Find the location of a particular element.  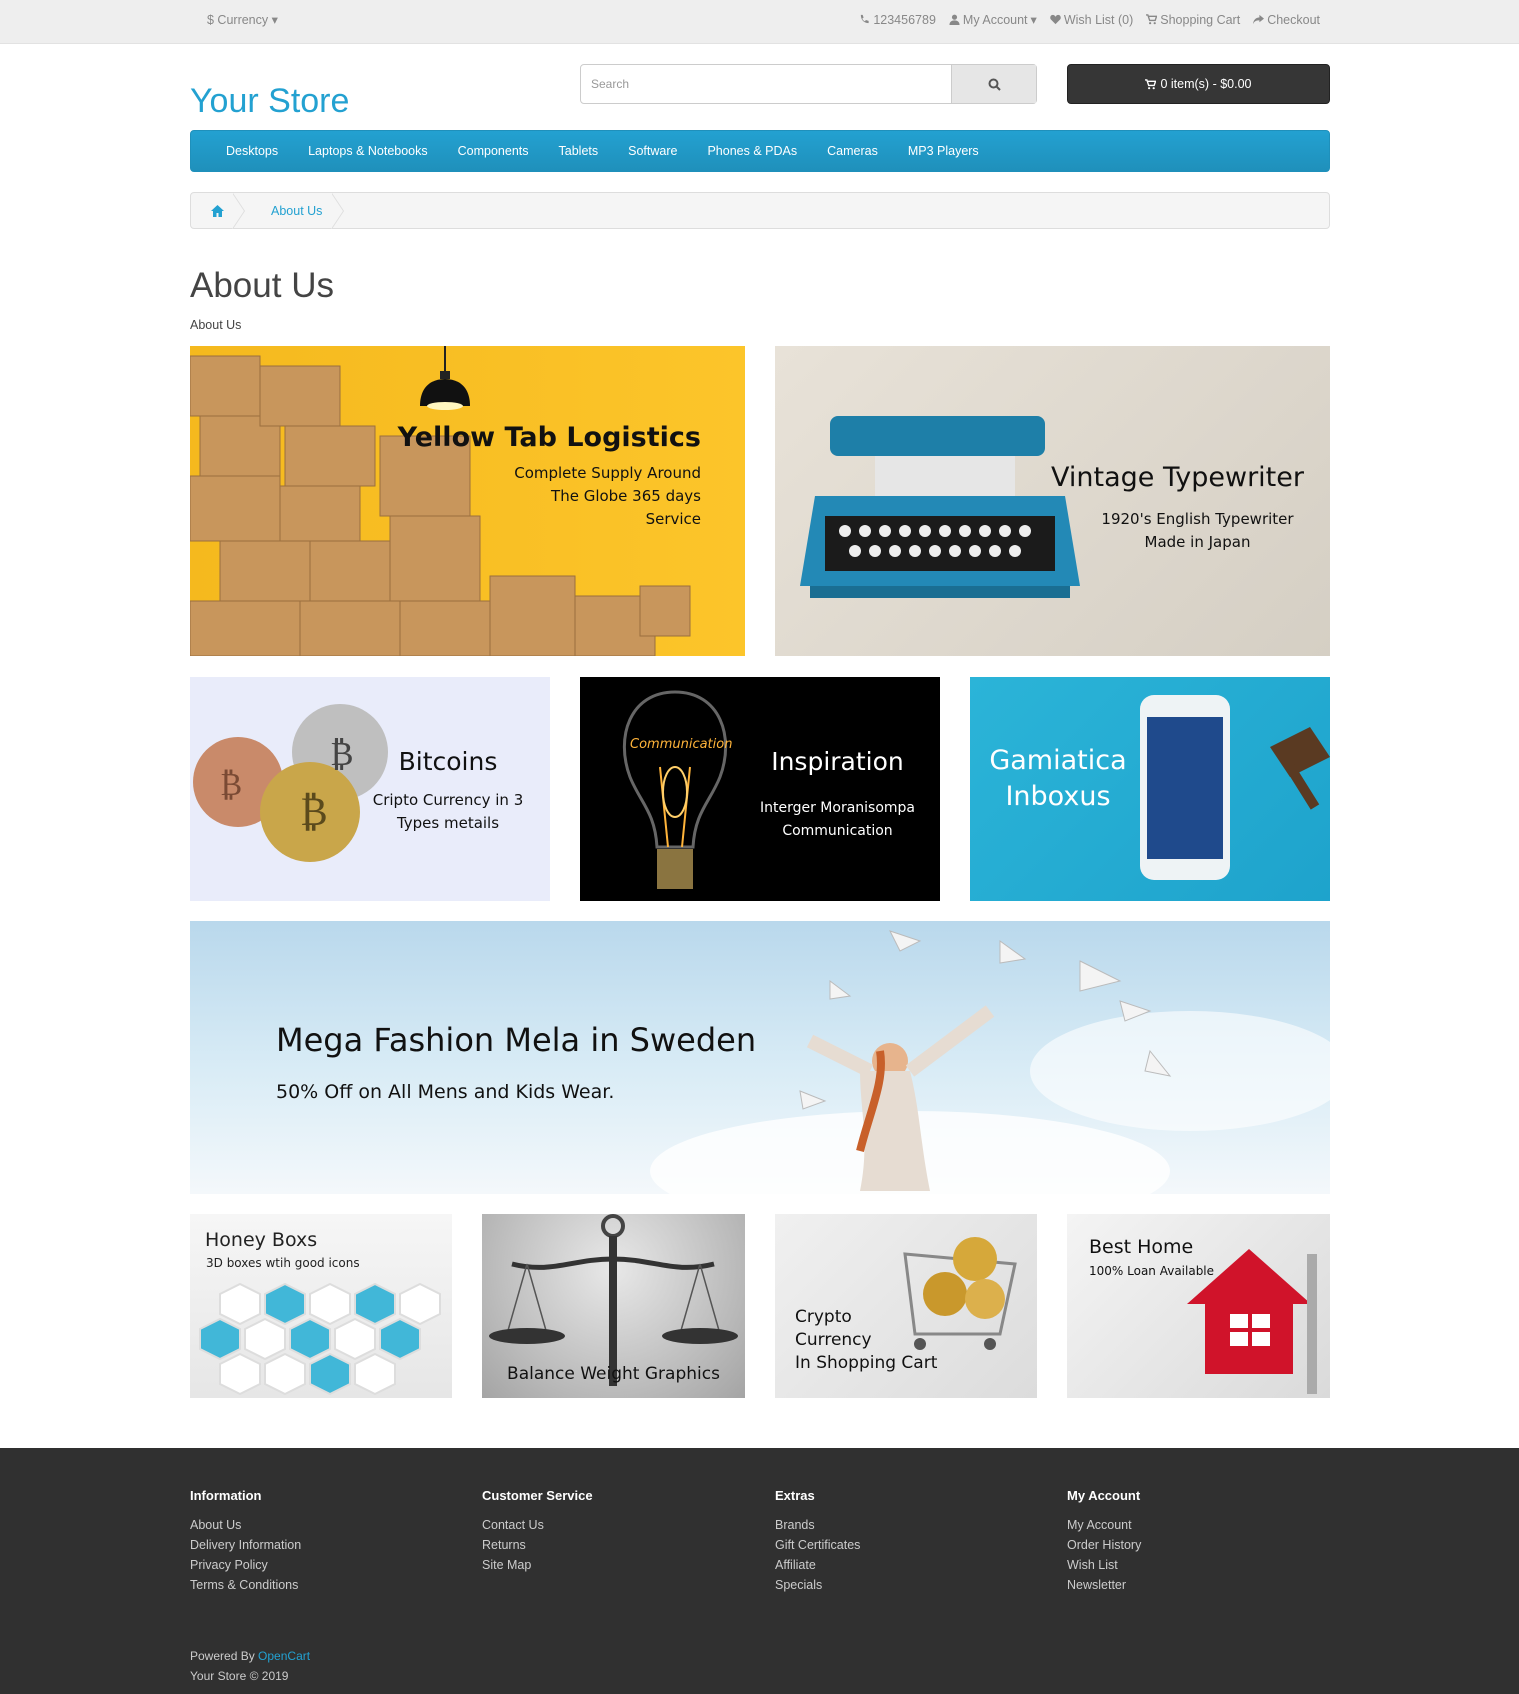

banner-title: Yellow Tab Logistics is located at coordinates (549, 437).